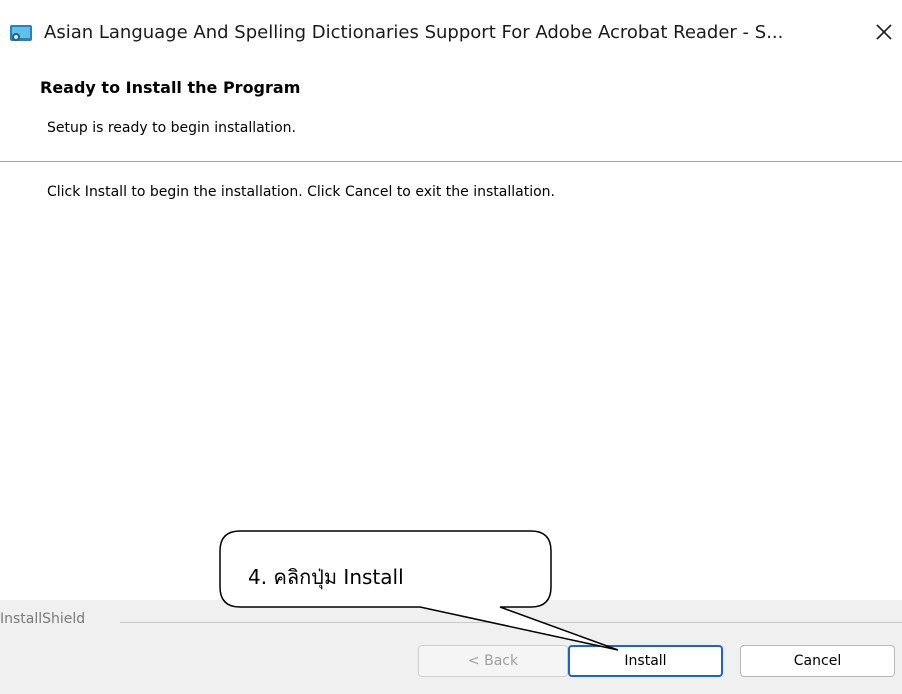 The image size is (902, 694). What do you see at coordinates (326, 577) in the screenshot?
I see `callout-text: 4. คลิกปุ่ม Install` at bounding box center [326, 577].